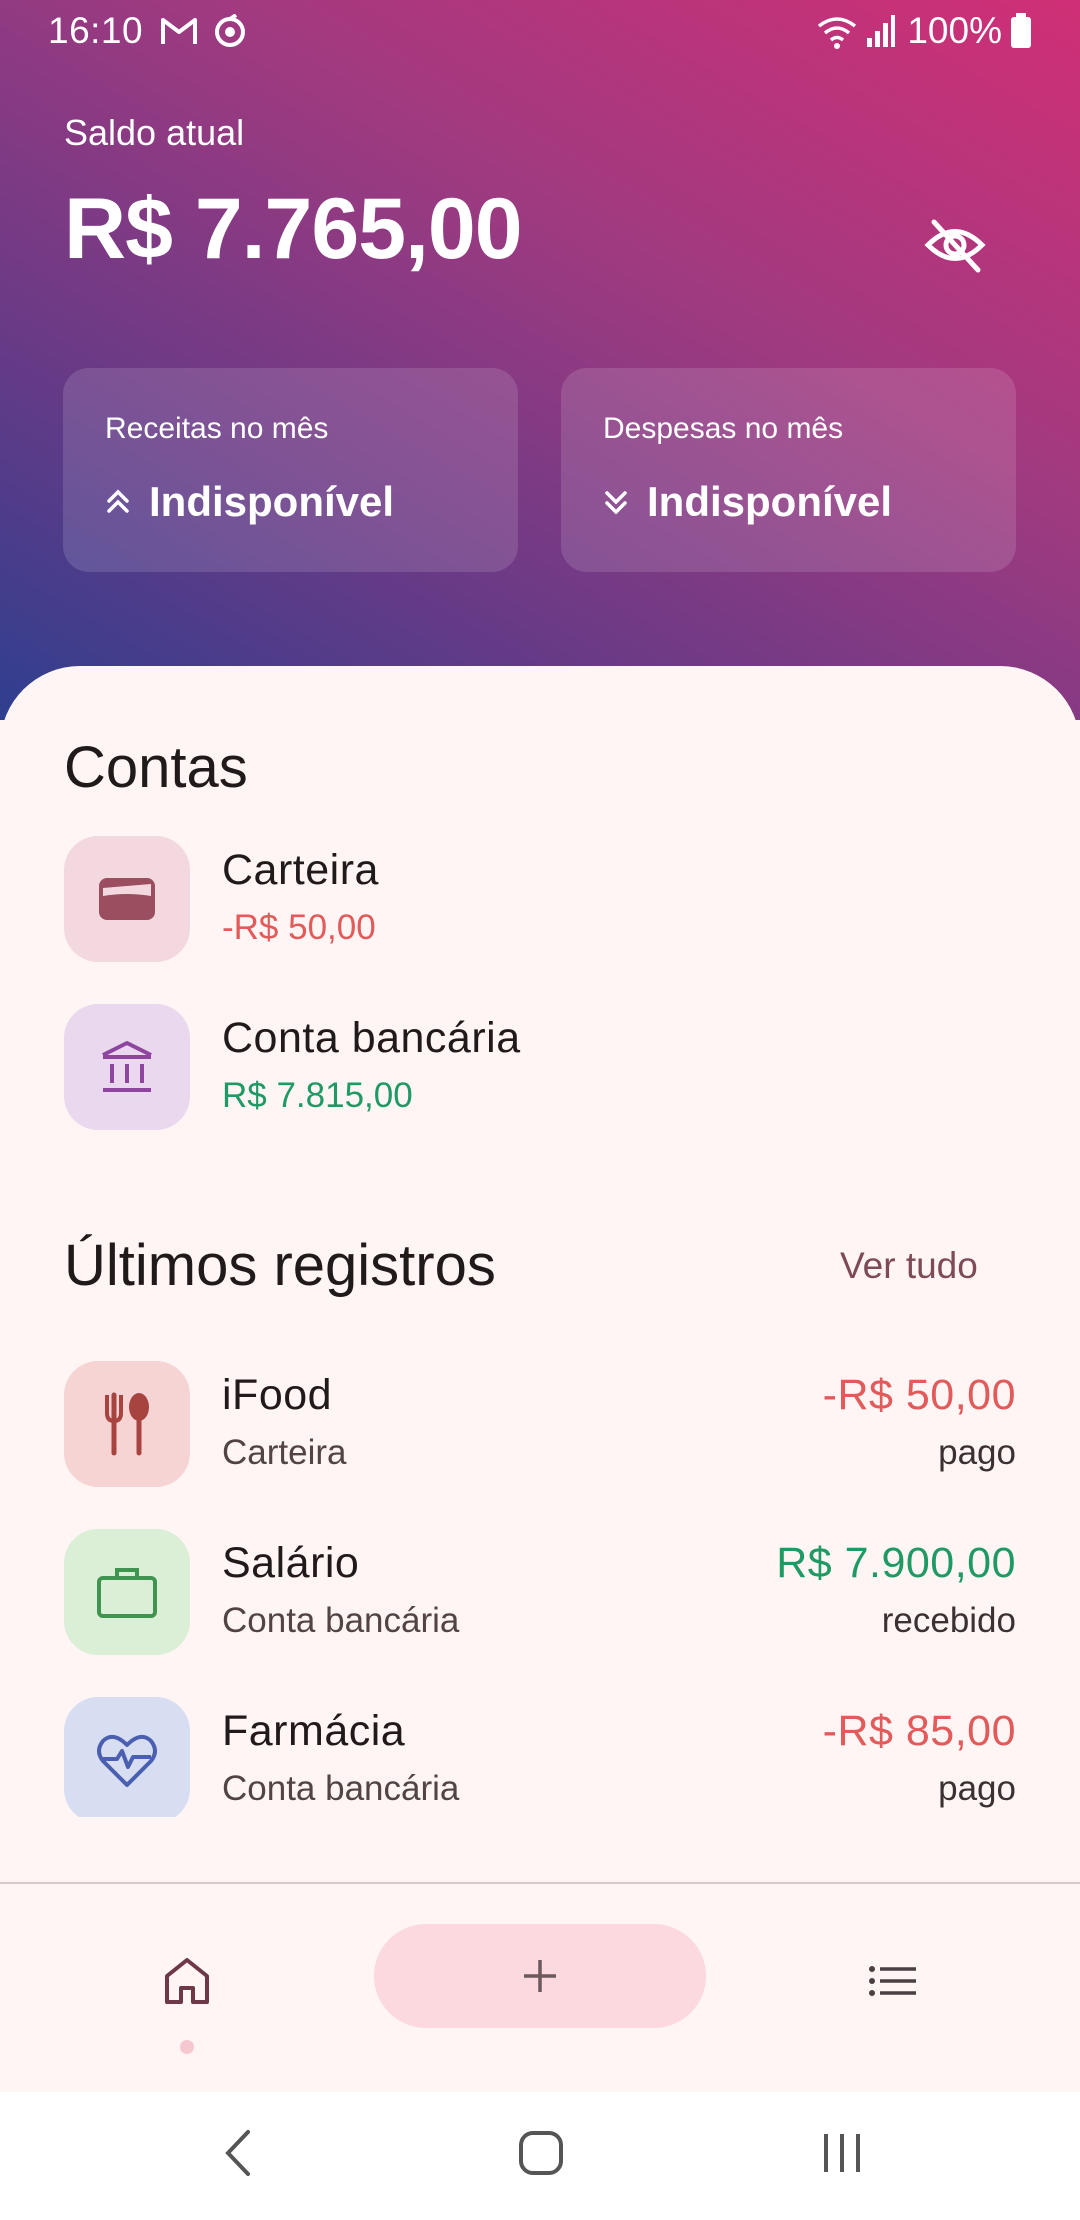 This screenshot has height=2220, width=1080. I want to click on account-balance: -R$ 50,00, so click(299, 927).